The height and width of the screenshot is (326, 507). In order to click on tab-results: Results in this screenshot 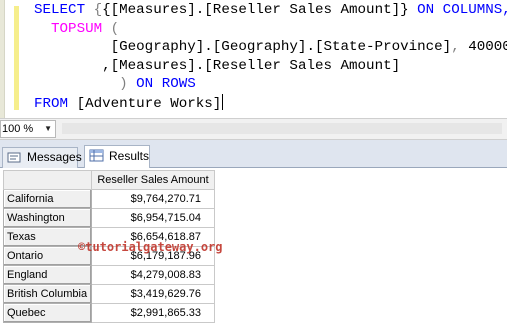, I will do `click(117, 156)`.